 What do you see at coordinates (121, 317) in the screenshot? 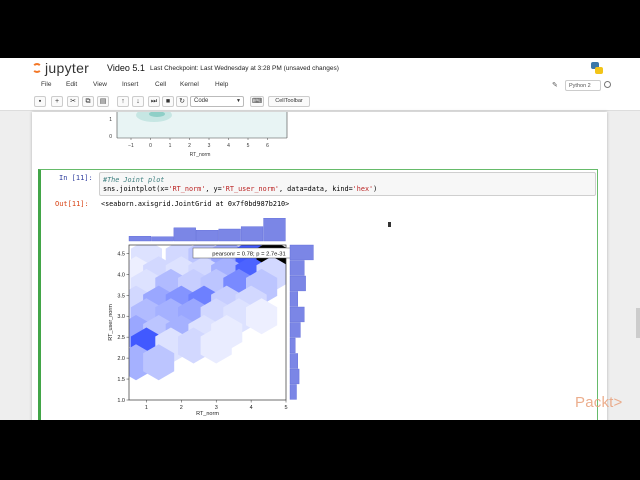
I see `y-tick-label: 3.0` at bounding box center [121, 317].